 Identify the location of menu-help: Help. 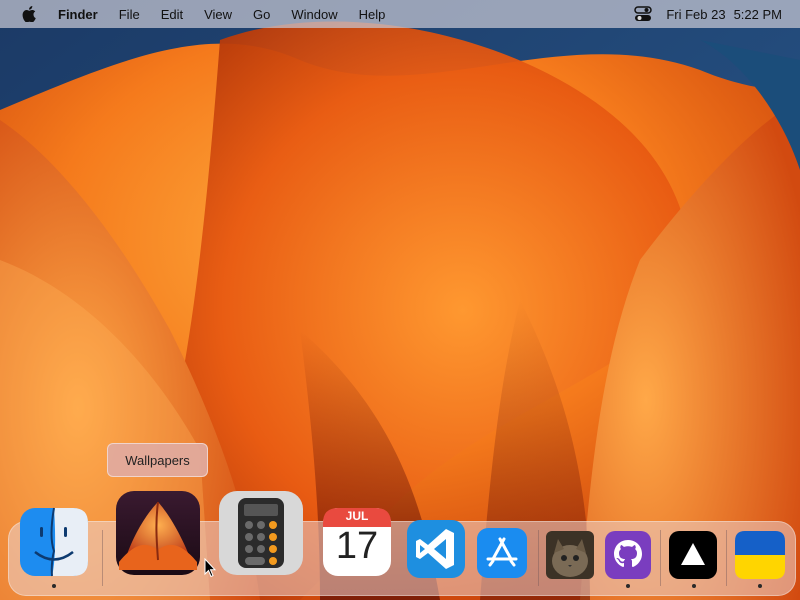
(372, 14).